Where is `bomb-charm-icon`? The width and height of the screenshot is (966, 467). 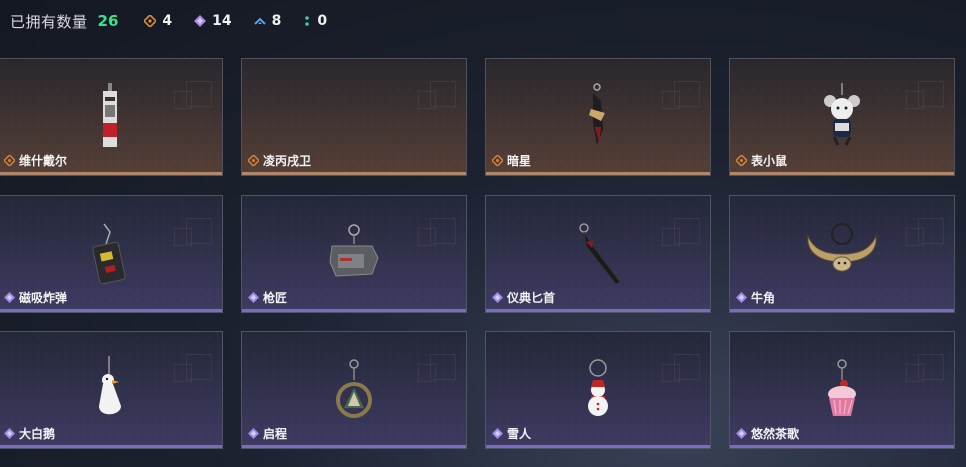 bomb-charm-icon is located at coordinates (110, 254).